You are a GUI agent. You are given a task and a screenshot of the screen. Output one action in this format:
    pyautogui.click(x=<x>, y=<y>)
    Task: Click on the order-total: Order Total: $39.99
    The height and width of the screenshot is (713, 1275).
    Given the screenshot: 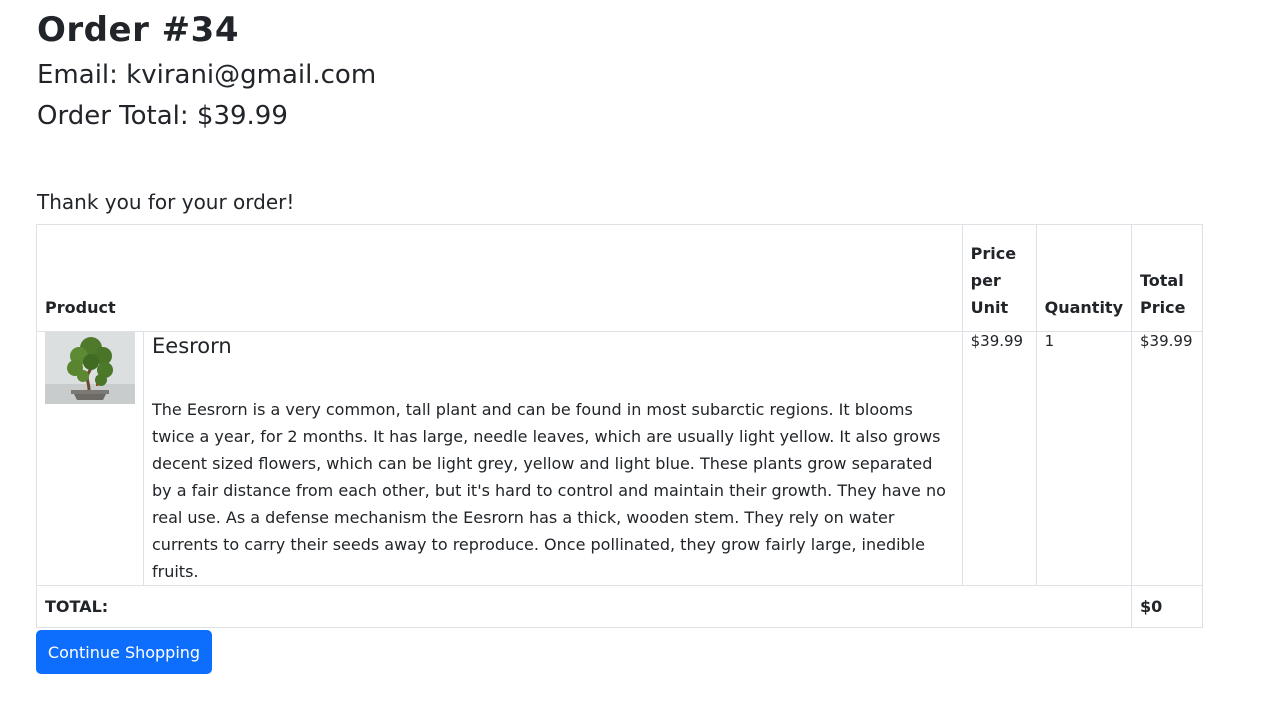 What is the action you would take?
    pyautogui.click(x=162, y=116)
    